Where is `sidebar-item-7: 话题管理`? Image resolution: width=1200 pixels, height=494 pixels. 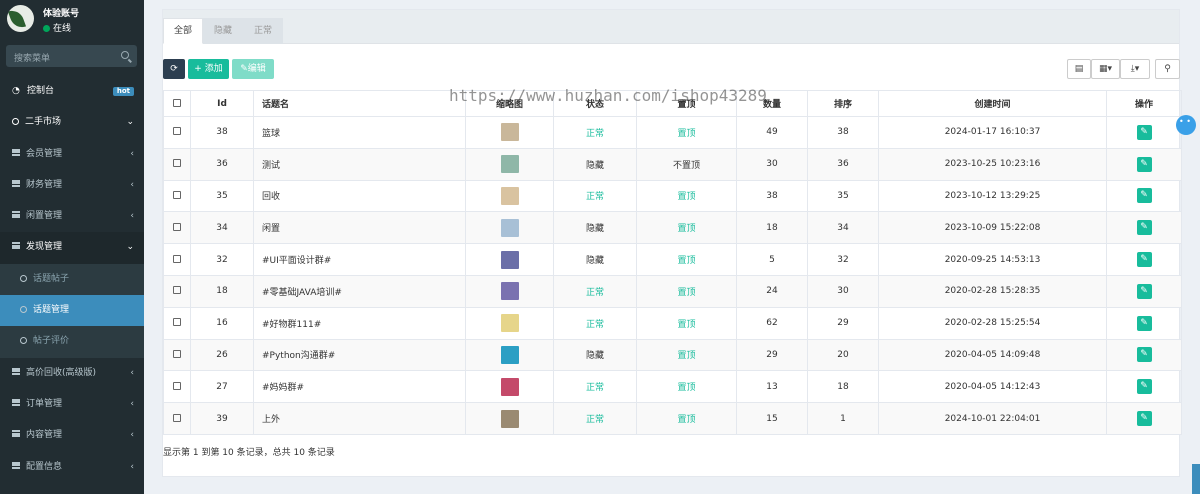 sidebar-item-7: 话题管理 is located at coordinates (72, 311).